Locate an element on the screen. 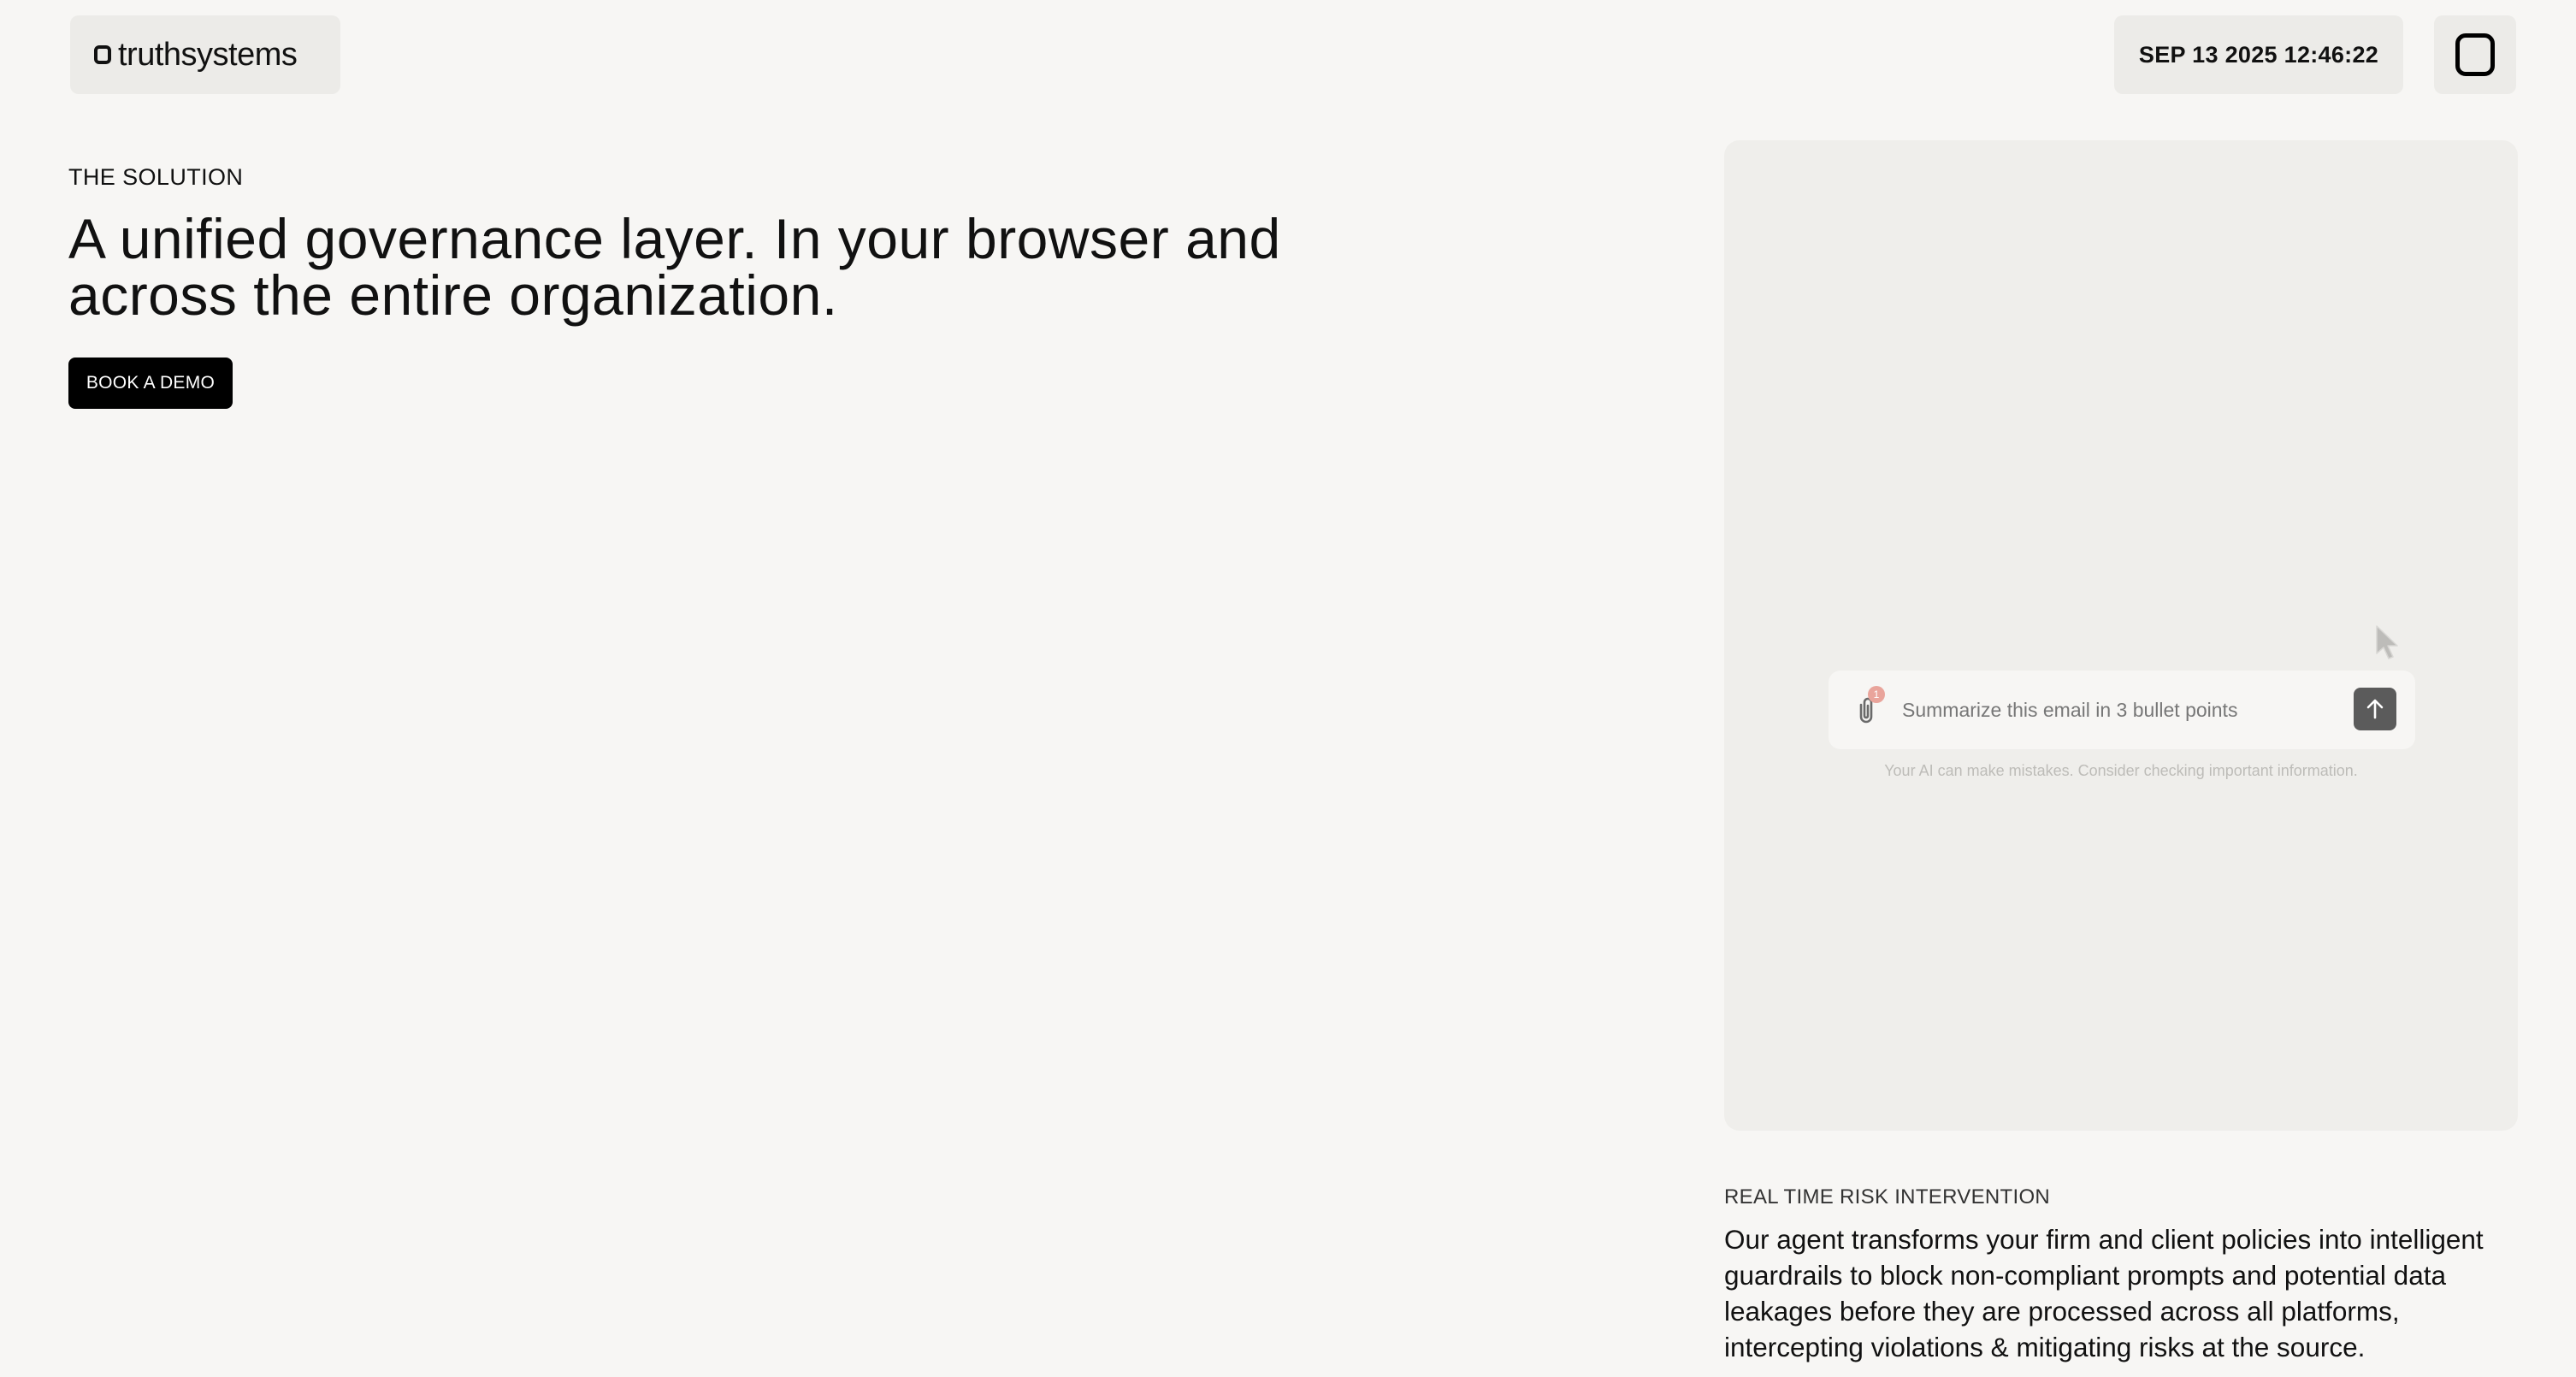 This screenshot has height=1377, width=2576. menu-square-icon is located at coordinates (2475, 54).